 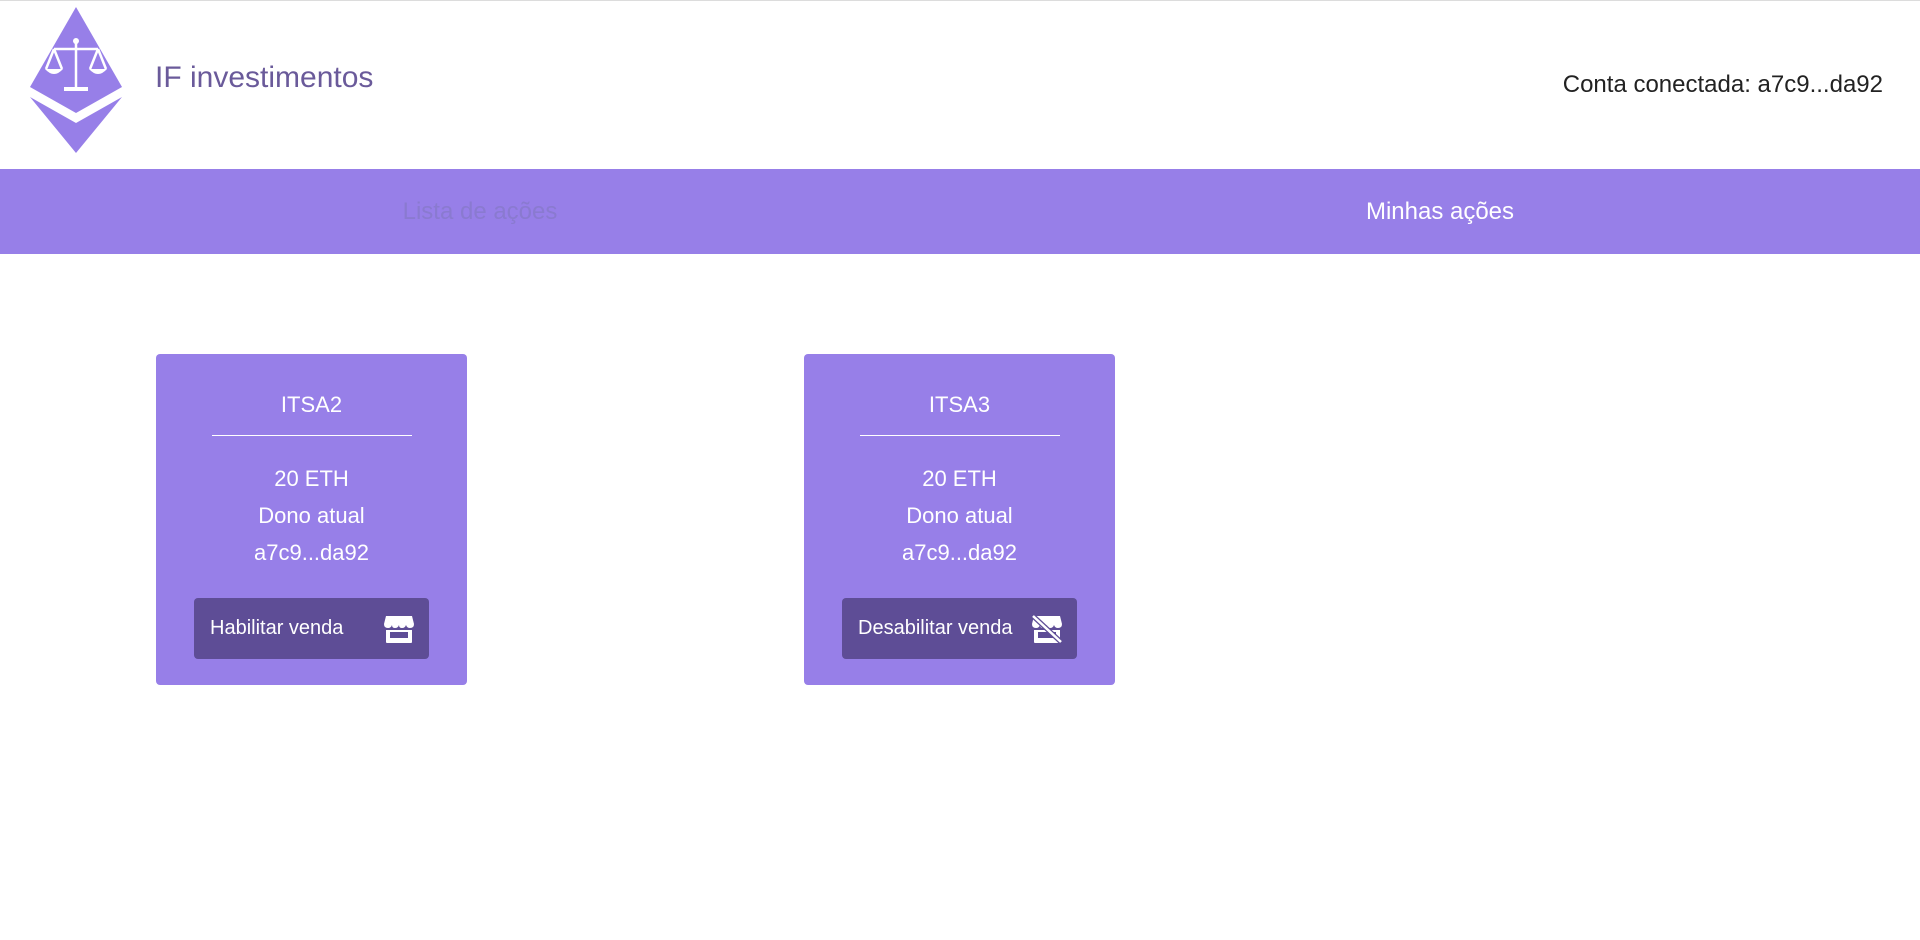 What do you see at coordinates (76, 80) in the screenshot?
I see `ethereum-scales-logo-icon` at bounding box center [76, 80].